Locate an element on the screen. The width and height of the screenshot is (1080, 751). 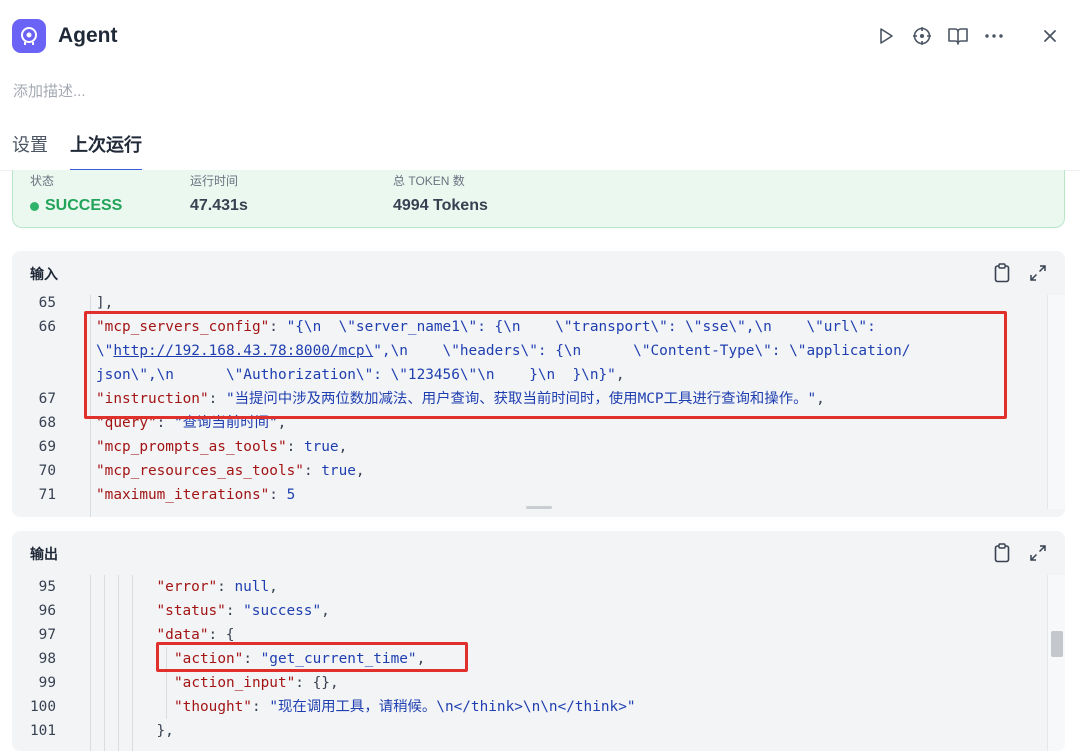
code-token: null is located at coordinates (252, 587).